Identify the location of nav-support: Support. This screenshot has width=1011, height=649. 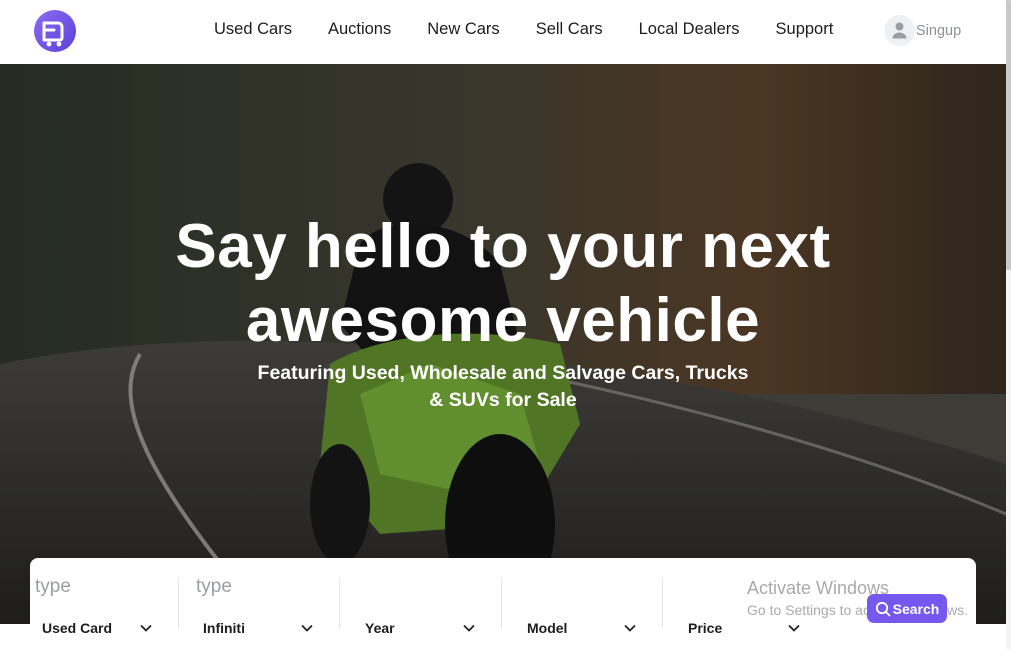
(805, 29).